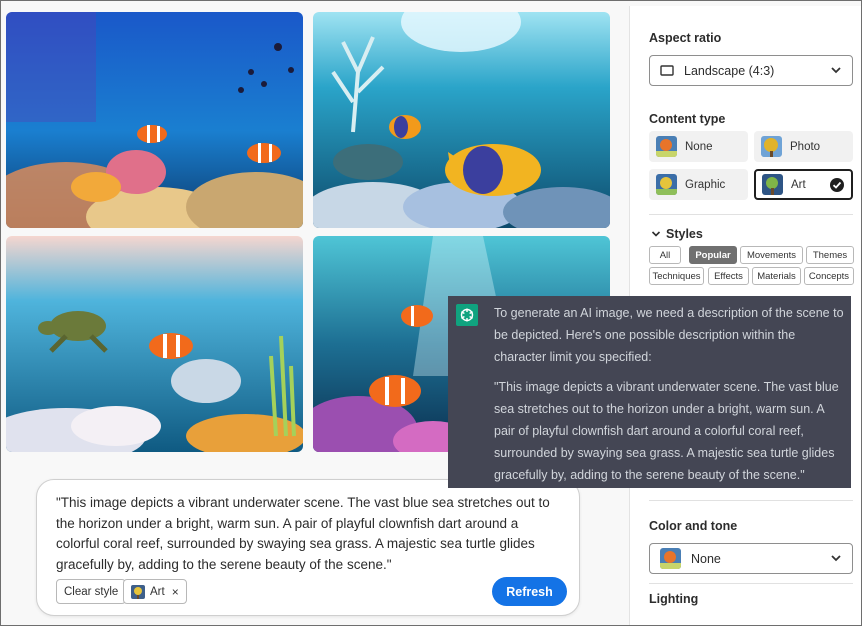 The image size is (862, 626). I want to click on content-type-label: Content type, so click(687, 119).